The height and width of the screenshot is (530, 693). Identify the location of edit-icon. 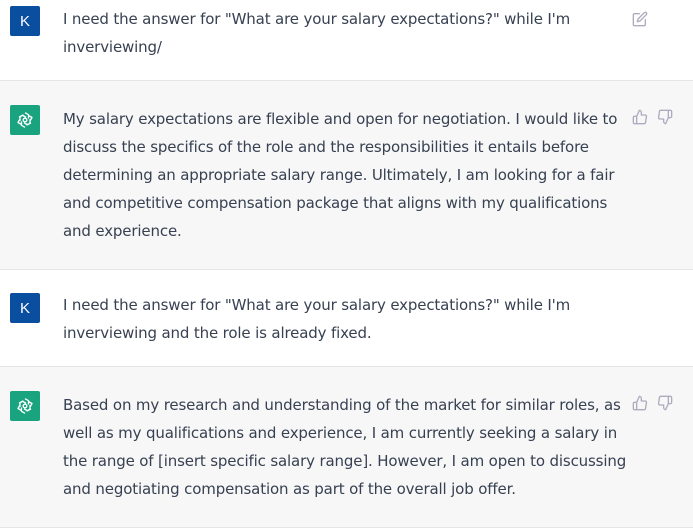
(640, 19).